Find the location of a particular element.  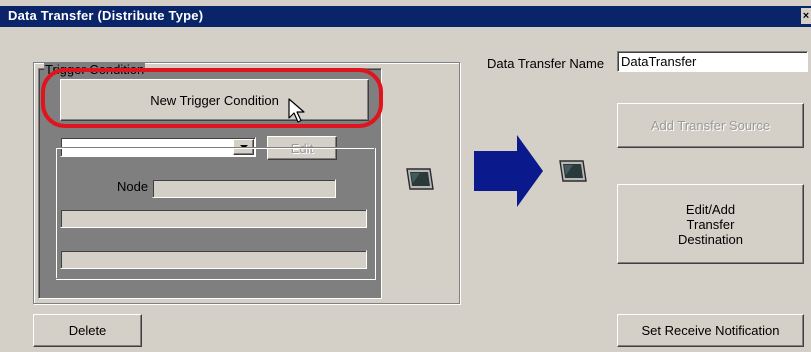

edit-add-transfer-destination-button: Edit/Add Transfer Destination is located at coordinates (710, 224).